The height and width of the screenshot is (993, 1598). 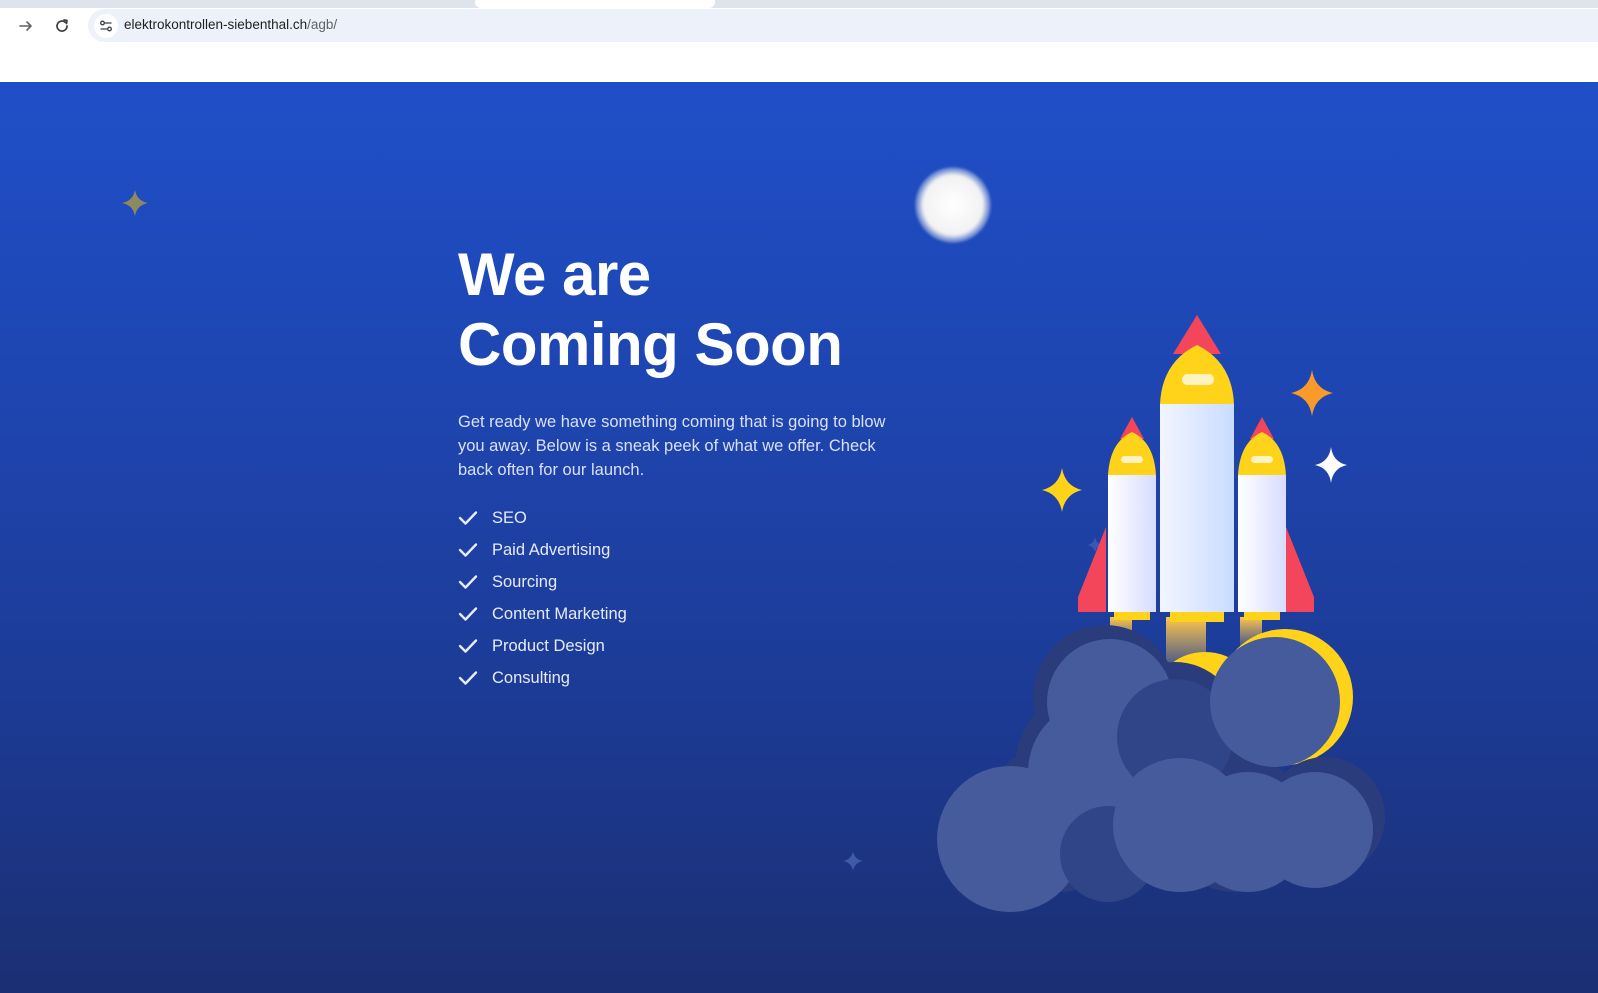 I want to click on feature-label: Content Marketing, so click(x=559, y=613).